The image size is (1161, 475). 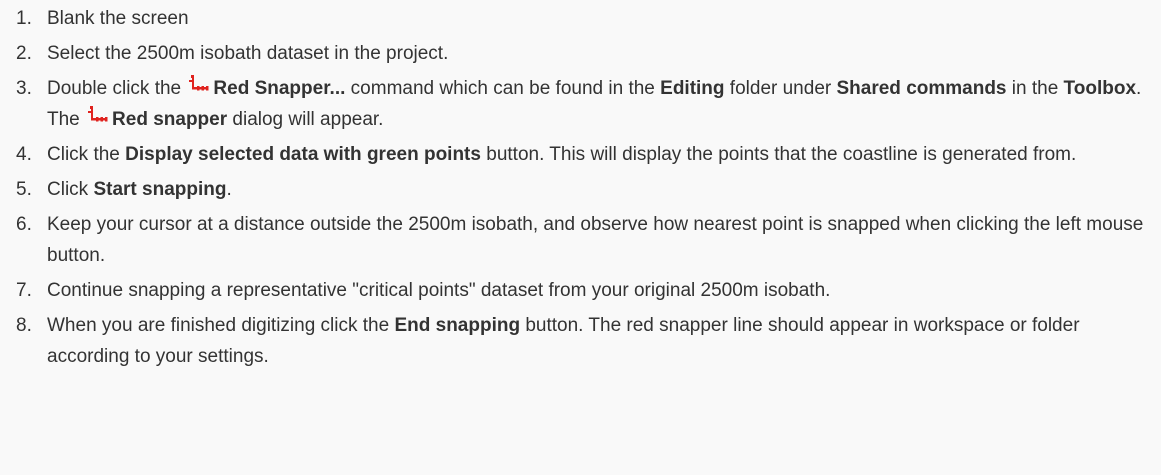 I want to click on text-segment: ., so click(x=229, y=189).